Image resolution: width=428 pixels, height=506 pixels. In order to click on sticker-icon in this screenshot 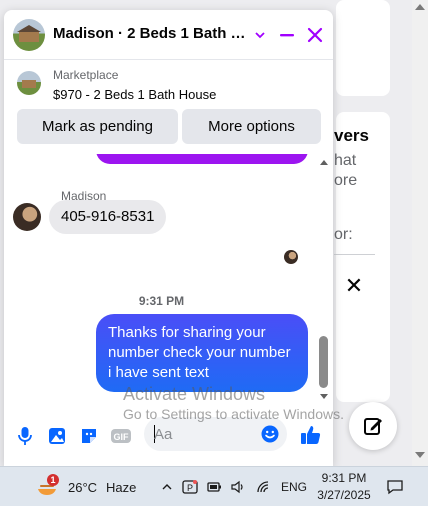, I will do `click(89, 436)`.